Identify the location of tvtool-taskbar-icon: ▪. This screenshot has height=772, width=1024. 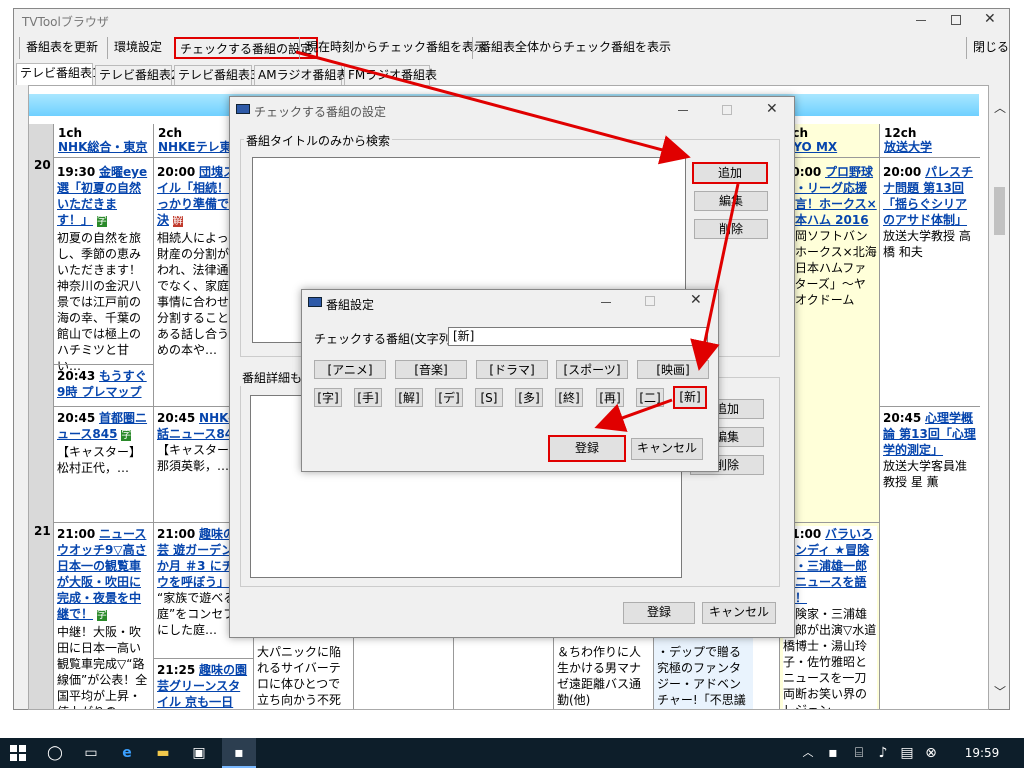
(239, 753).